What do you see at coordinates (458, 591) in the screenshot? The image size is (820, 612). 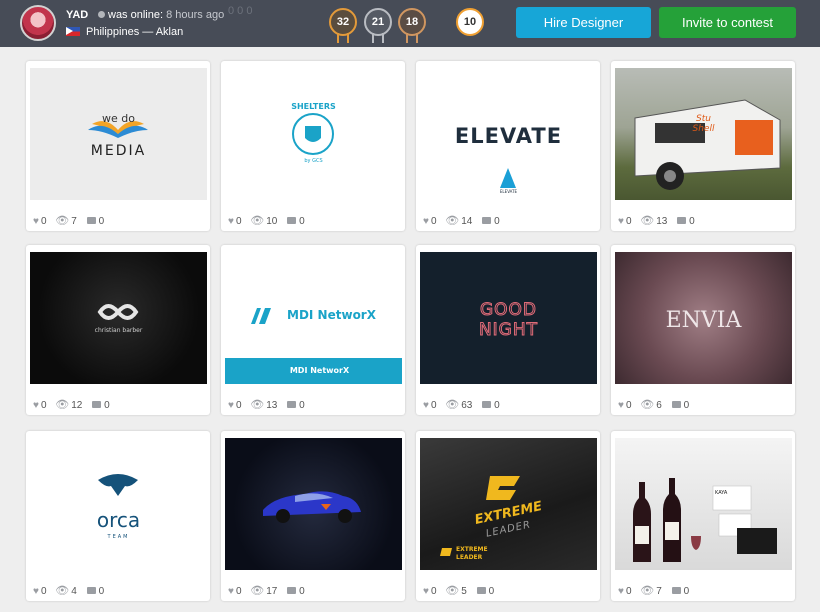 I see `card-stats: ♥ 0 👁 5 0` at bounding box center [458, 591].